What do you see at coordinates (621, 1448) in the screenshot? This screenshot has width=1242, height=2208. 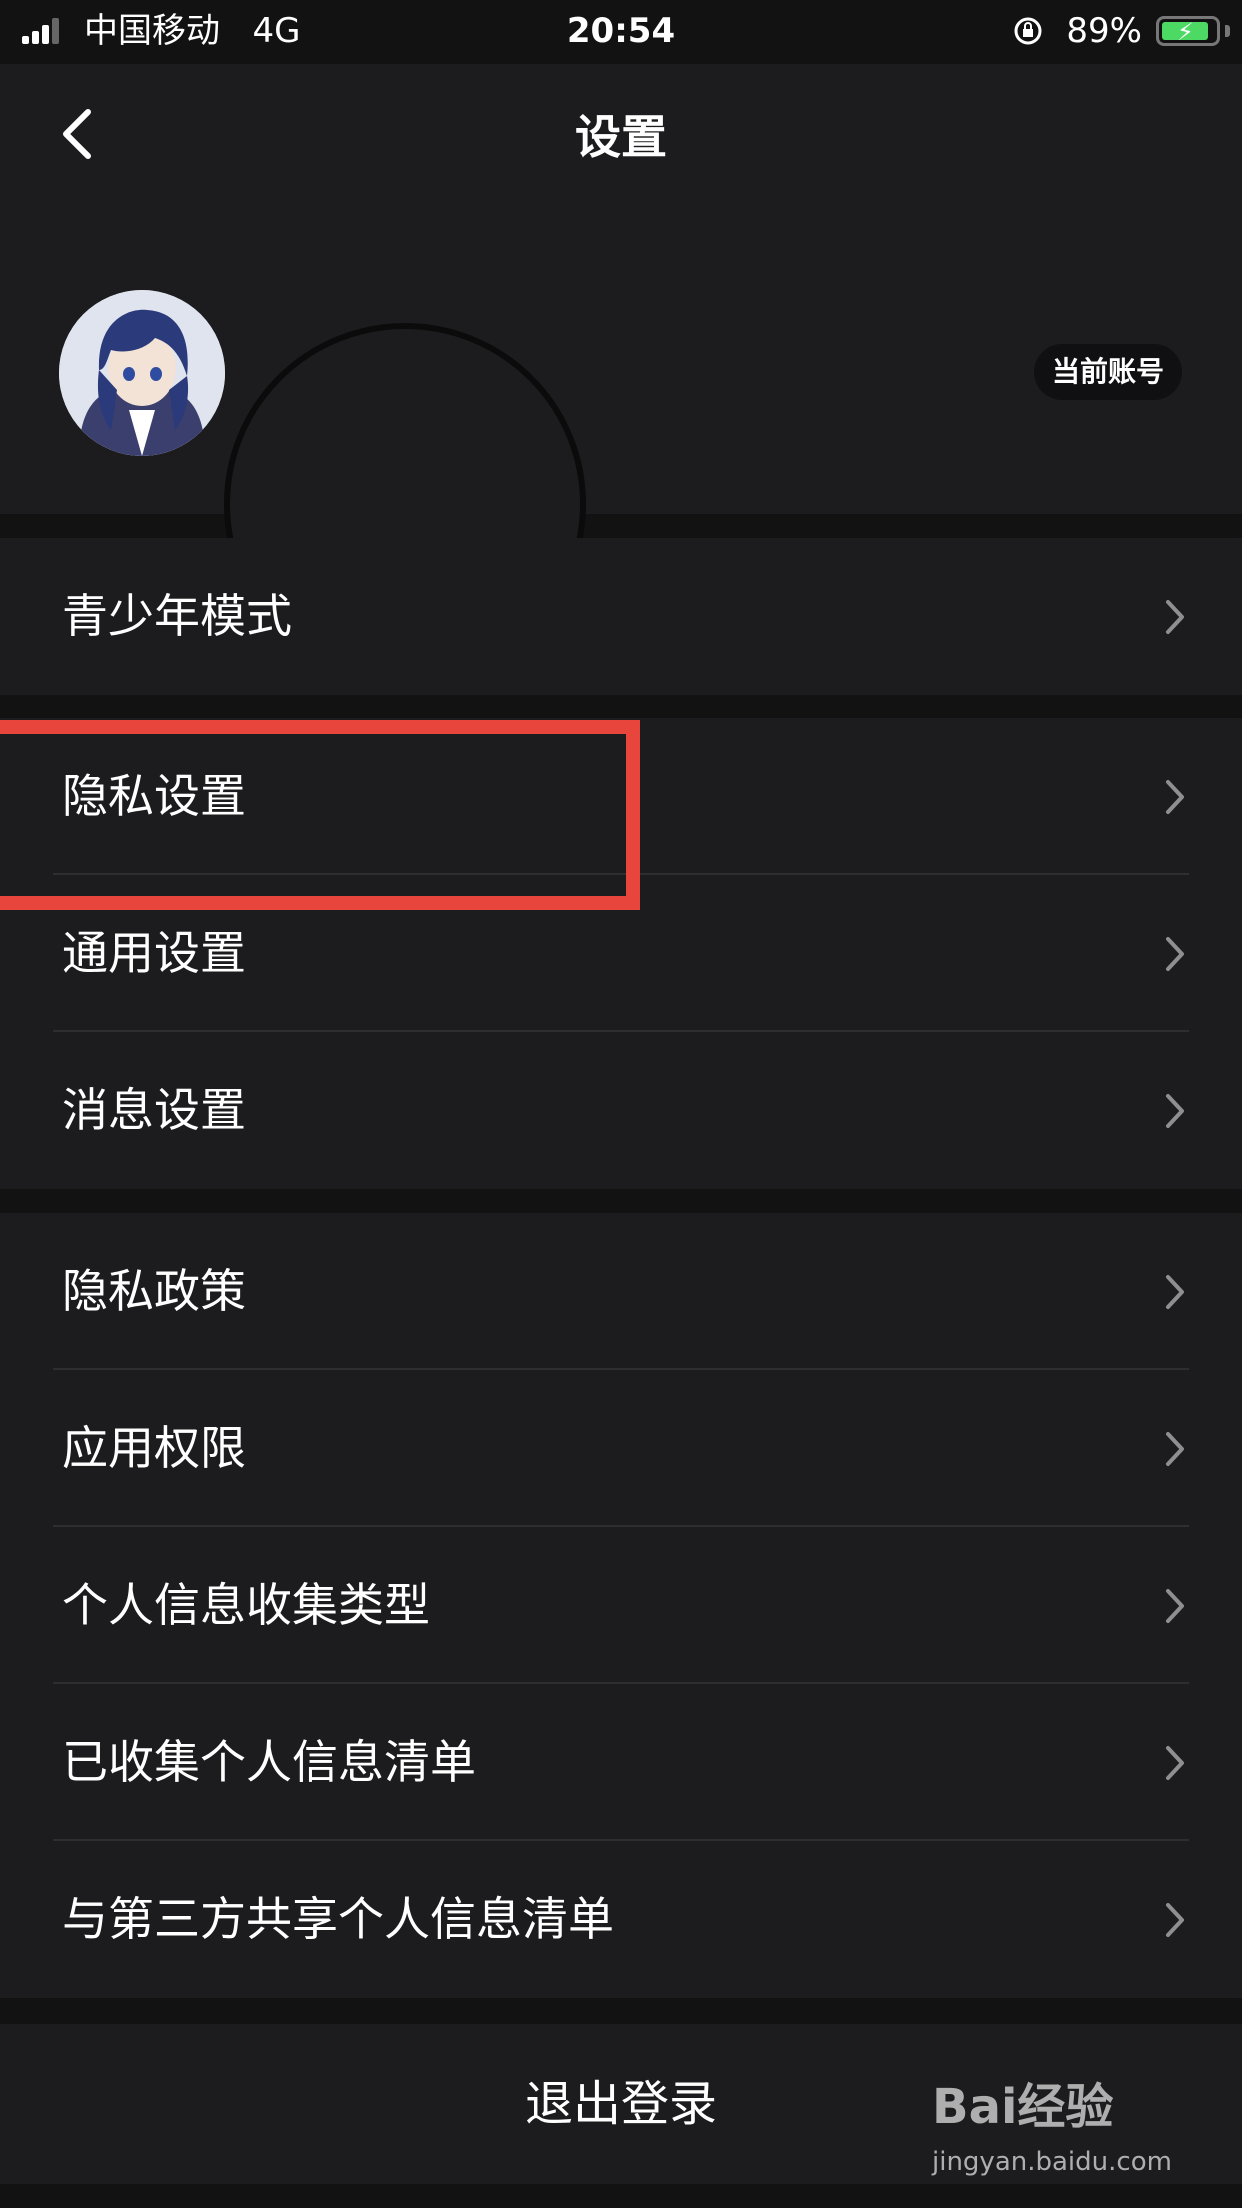 I see `menu-item-app-permissions: 应用权限` at bounding box center [621, 1448].